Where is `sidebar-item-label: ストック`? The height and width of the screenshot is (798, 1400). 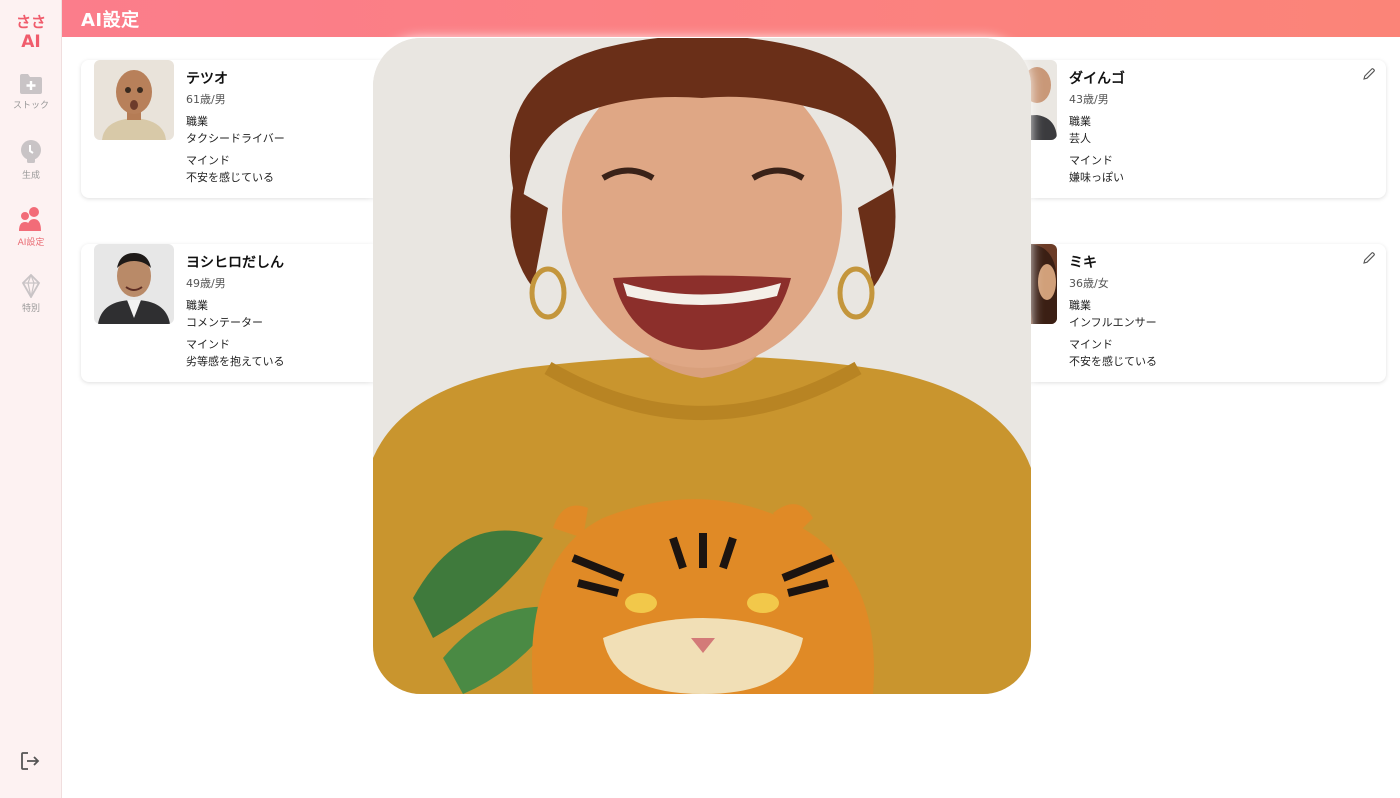 sidebar-item-label: ストック is located at coordinates (30, 106).